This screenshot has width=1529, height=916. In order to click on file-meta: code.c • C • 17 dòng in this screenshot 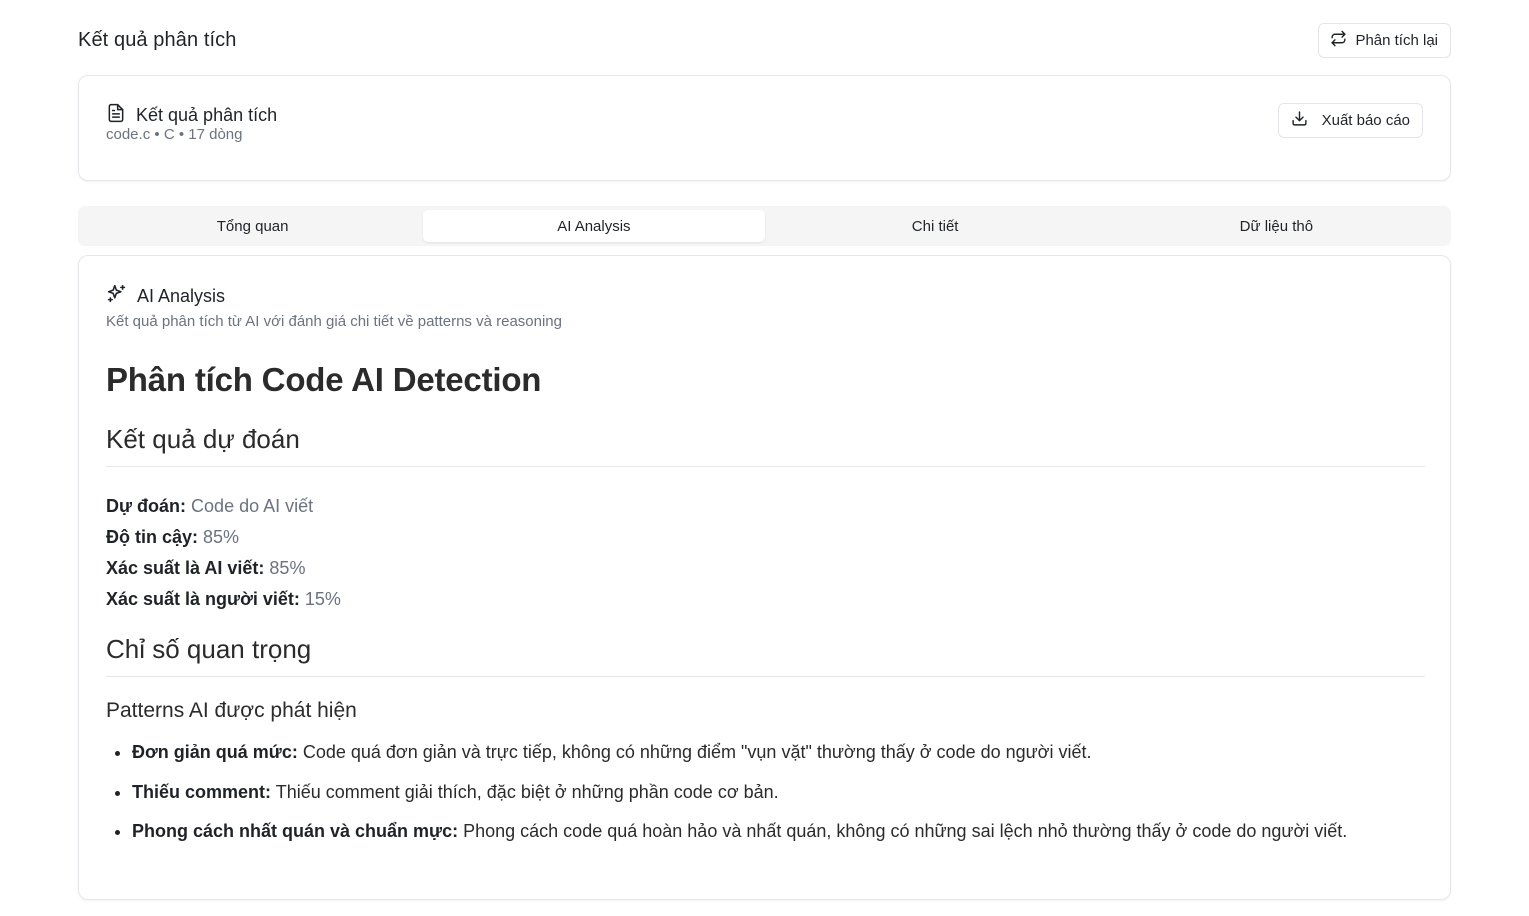, I will do `click(174, 134)`.